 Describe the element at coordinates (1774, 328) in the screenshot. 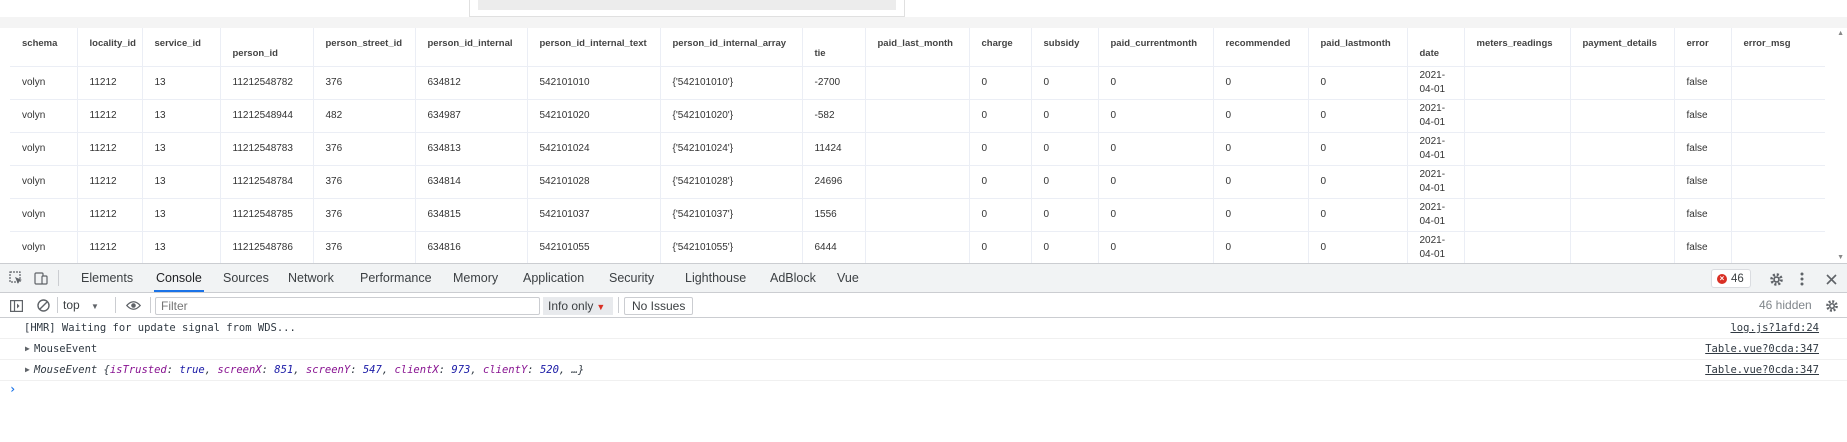

I see `console-source-link: log.js?1afd:24` at that location.